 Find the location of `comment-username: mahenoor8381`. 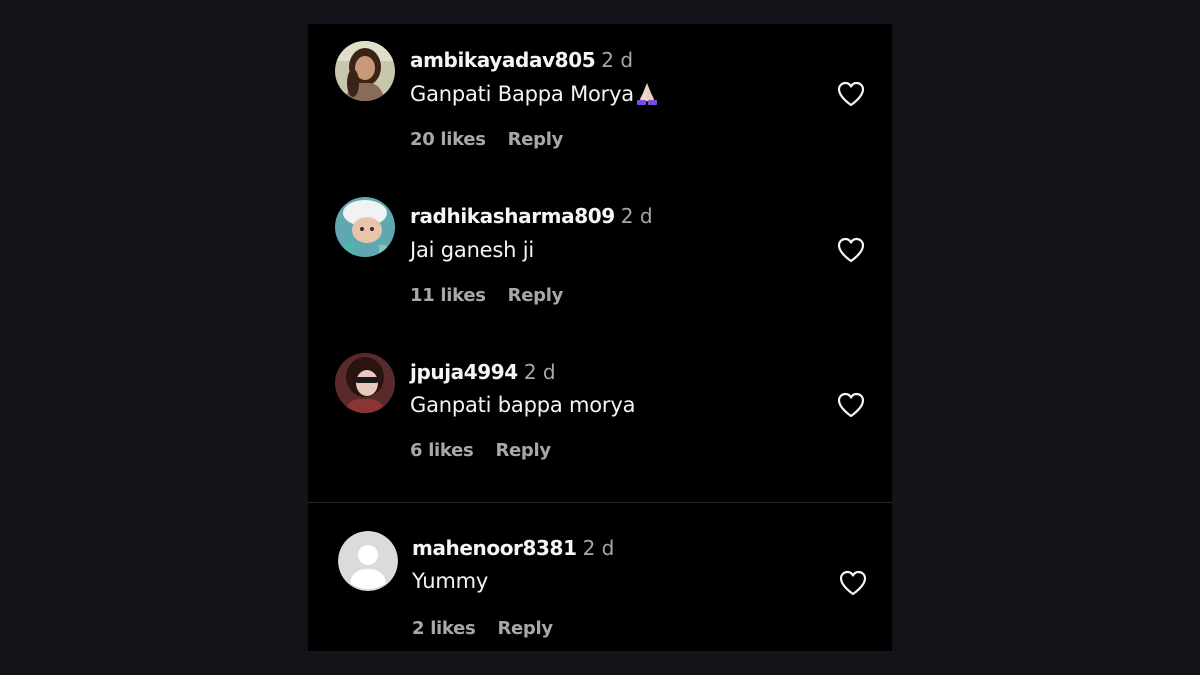

comment-username: mahenoor8381 is located at coordinates (494, 548).